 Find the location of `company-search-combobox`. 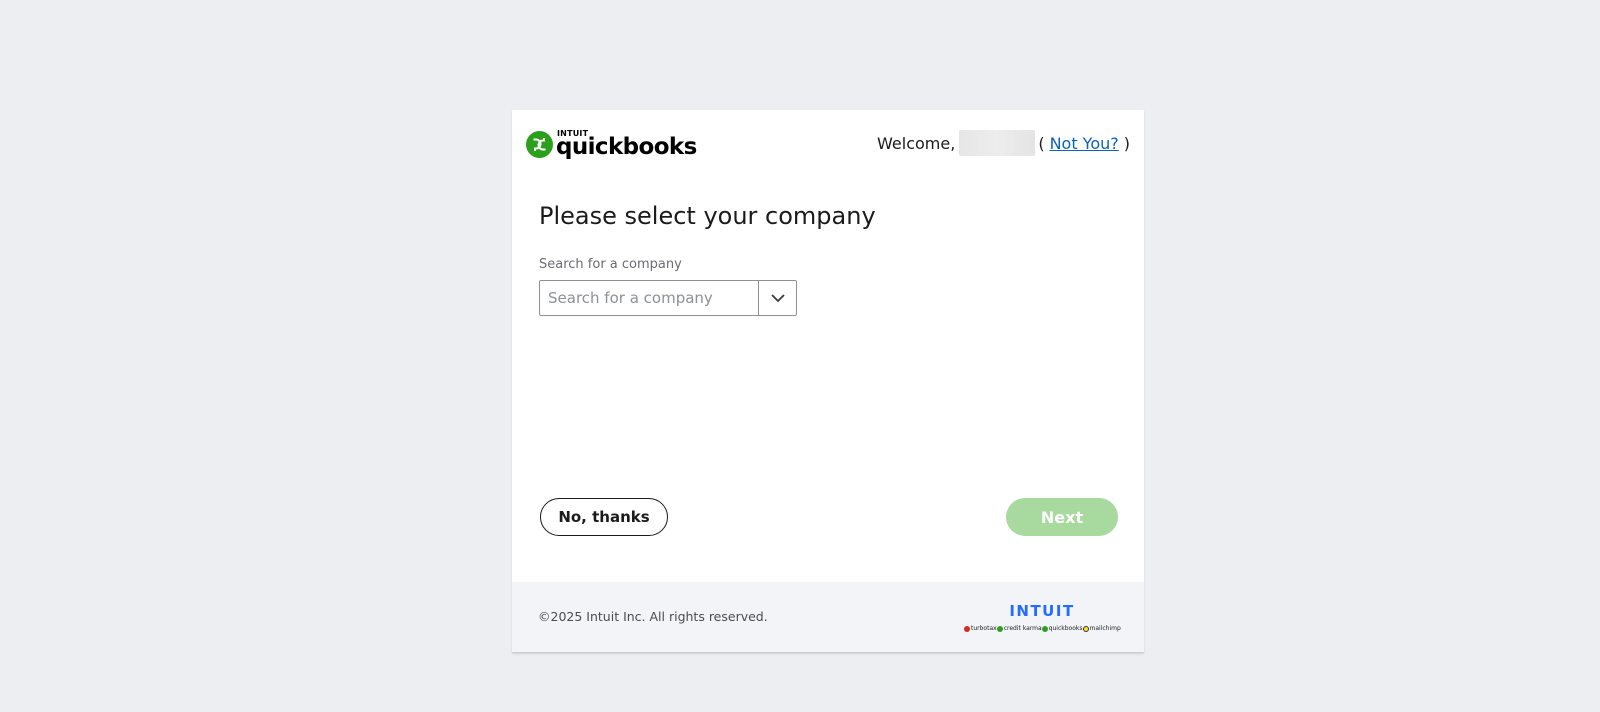

company-search-combobox is located at coordinates (668, 298).